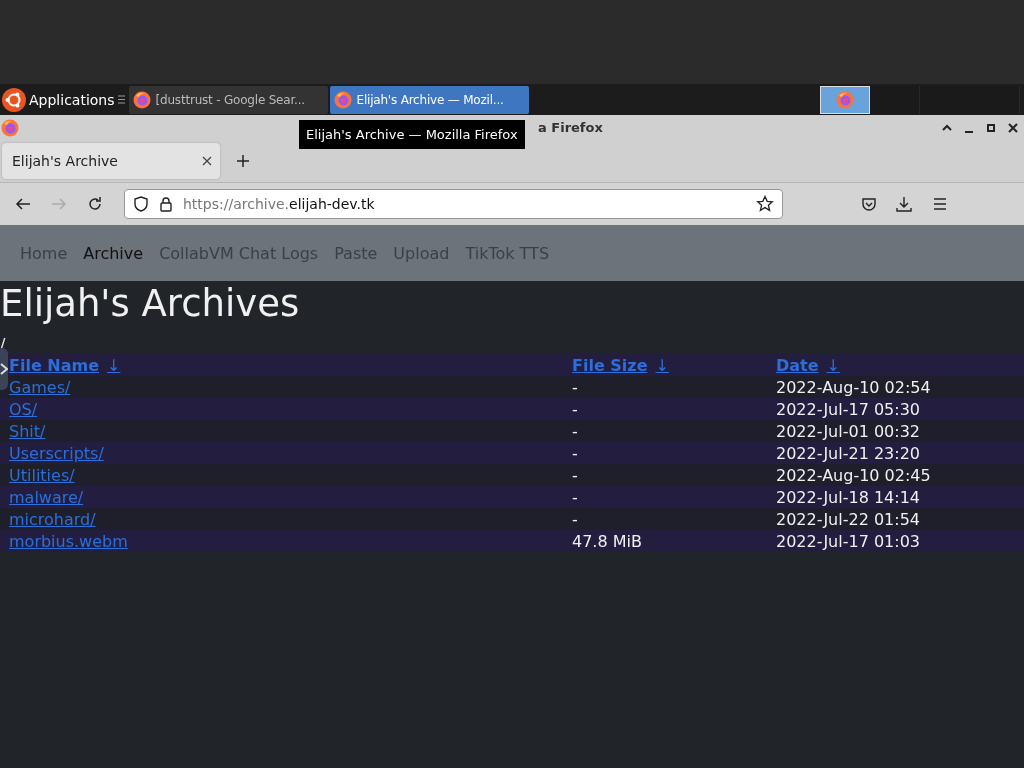  Describe the element at coordinates (848, 541) in the screenshot. I see `file-date: 2022-Jul-17 01:03` at that location.